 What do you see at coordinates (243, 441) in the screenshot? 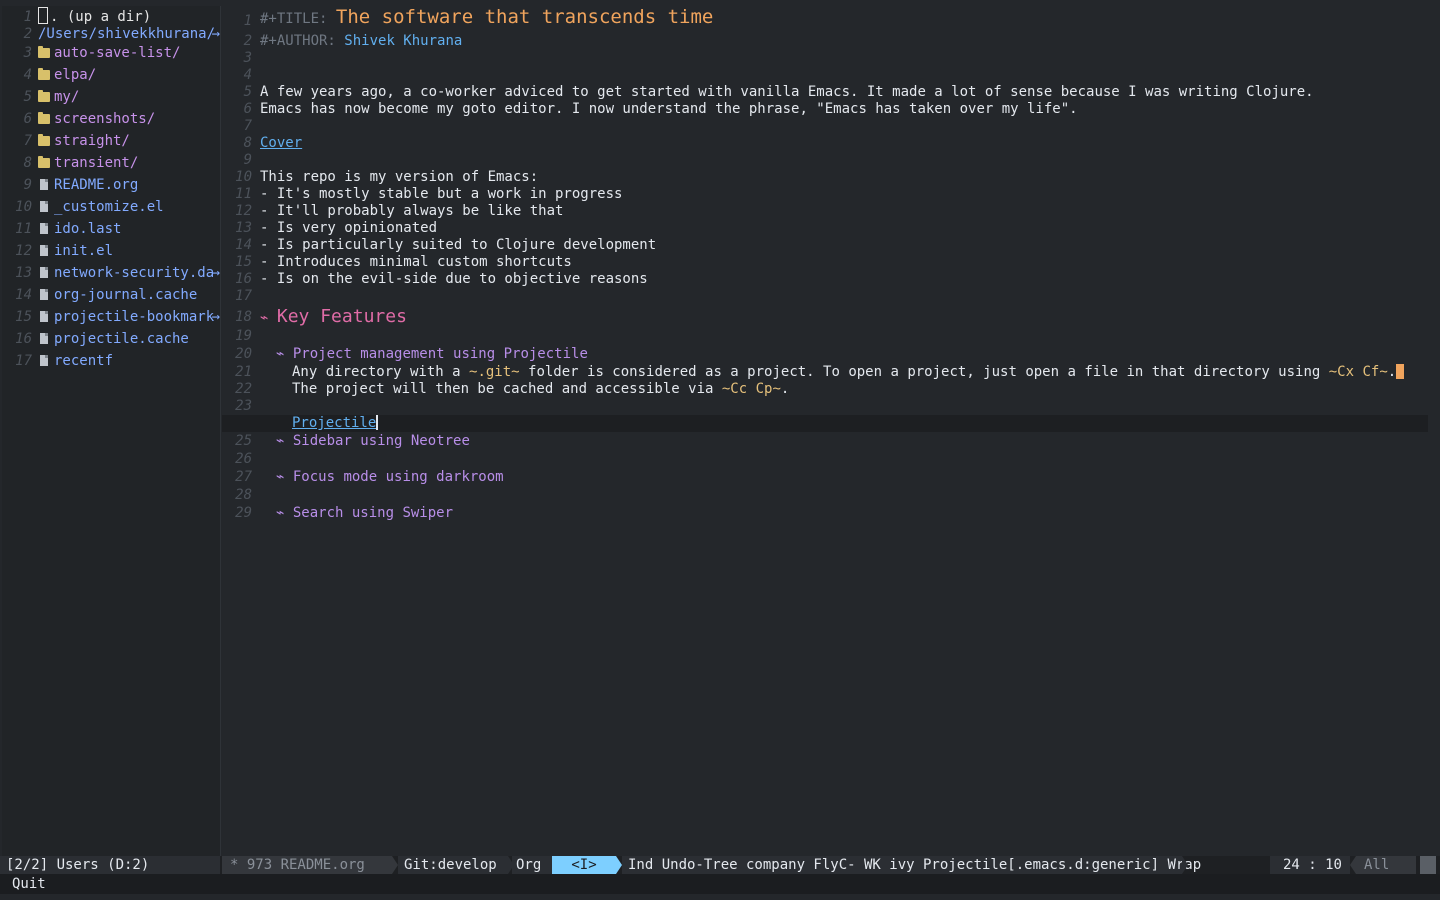
I see `line-number: 25` at bounding box center [243, 441].